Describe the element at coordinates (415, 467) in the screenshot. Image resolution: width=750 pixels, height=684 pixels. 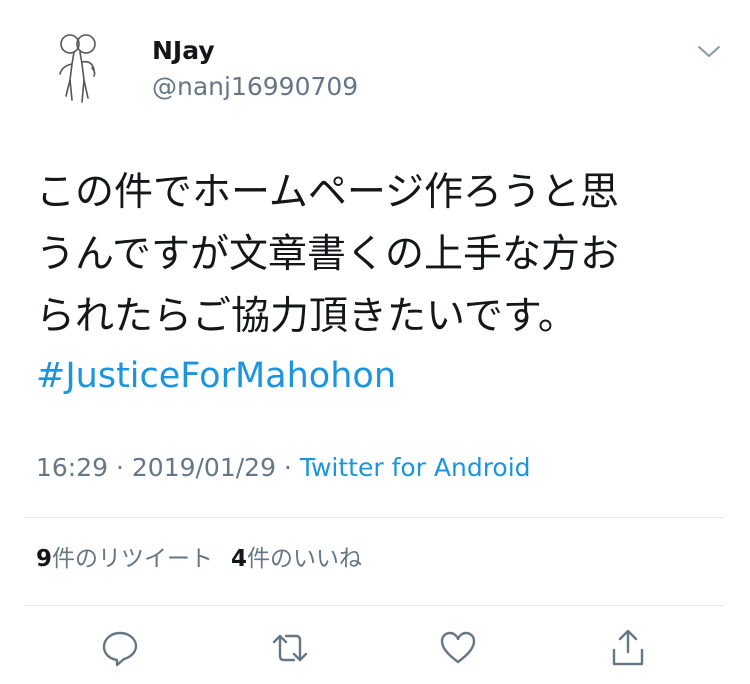
I see `tweet-source-link: Twitter for Android` at that location.